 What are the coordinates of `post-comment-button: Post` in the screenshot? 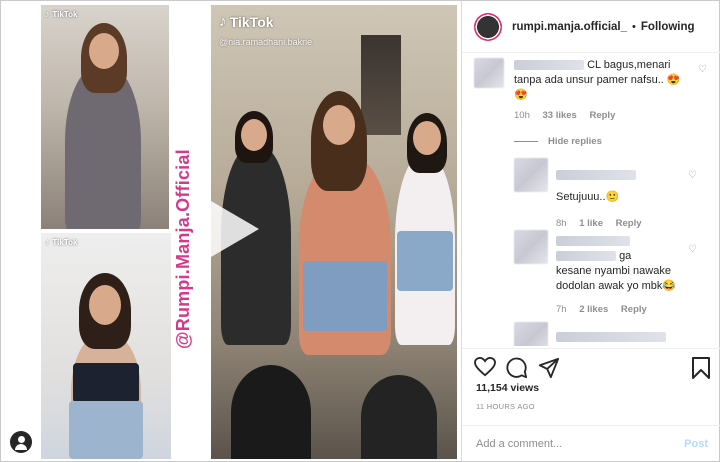 It's located at (696, 444).